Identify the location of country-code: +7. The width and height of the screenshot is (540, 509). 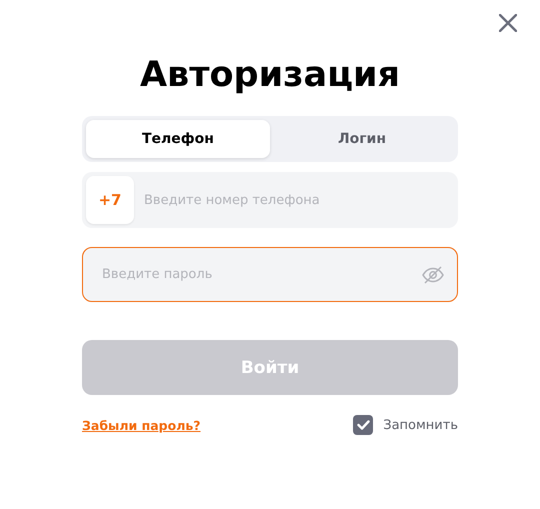
(110, 200).